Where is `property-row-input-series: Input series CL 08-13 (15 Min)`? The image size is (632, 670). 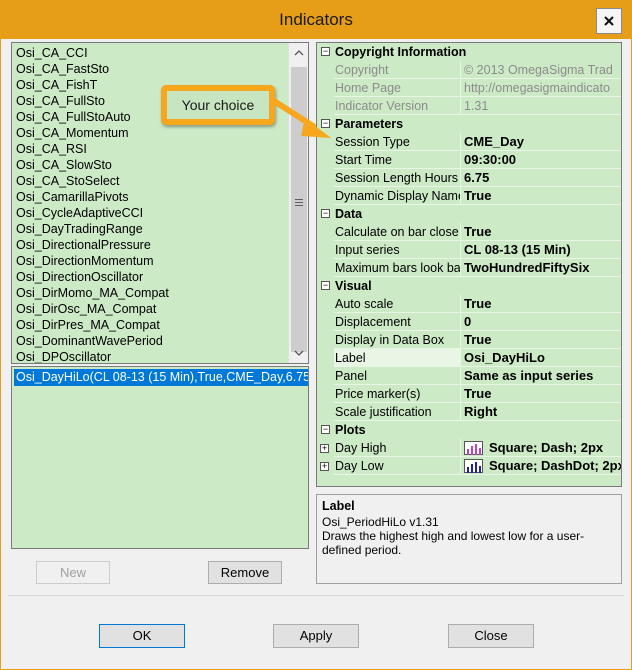
property-row-input-series: Input series CL 08-13 (15 Min) is located at coordinates (469, 250).